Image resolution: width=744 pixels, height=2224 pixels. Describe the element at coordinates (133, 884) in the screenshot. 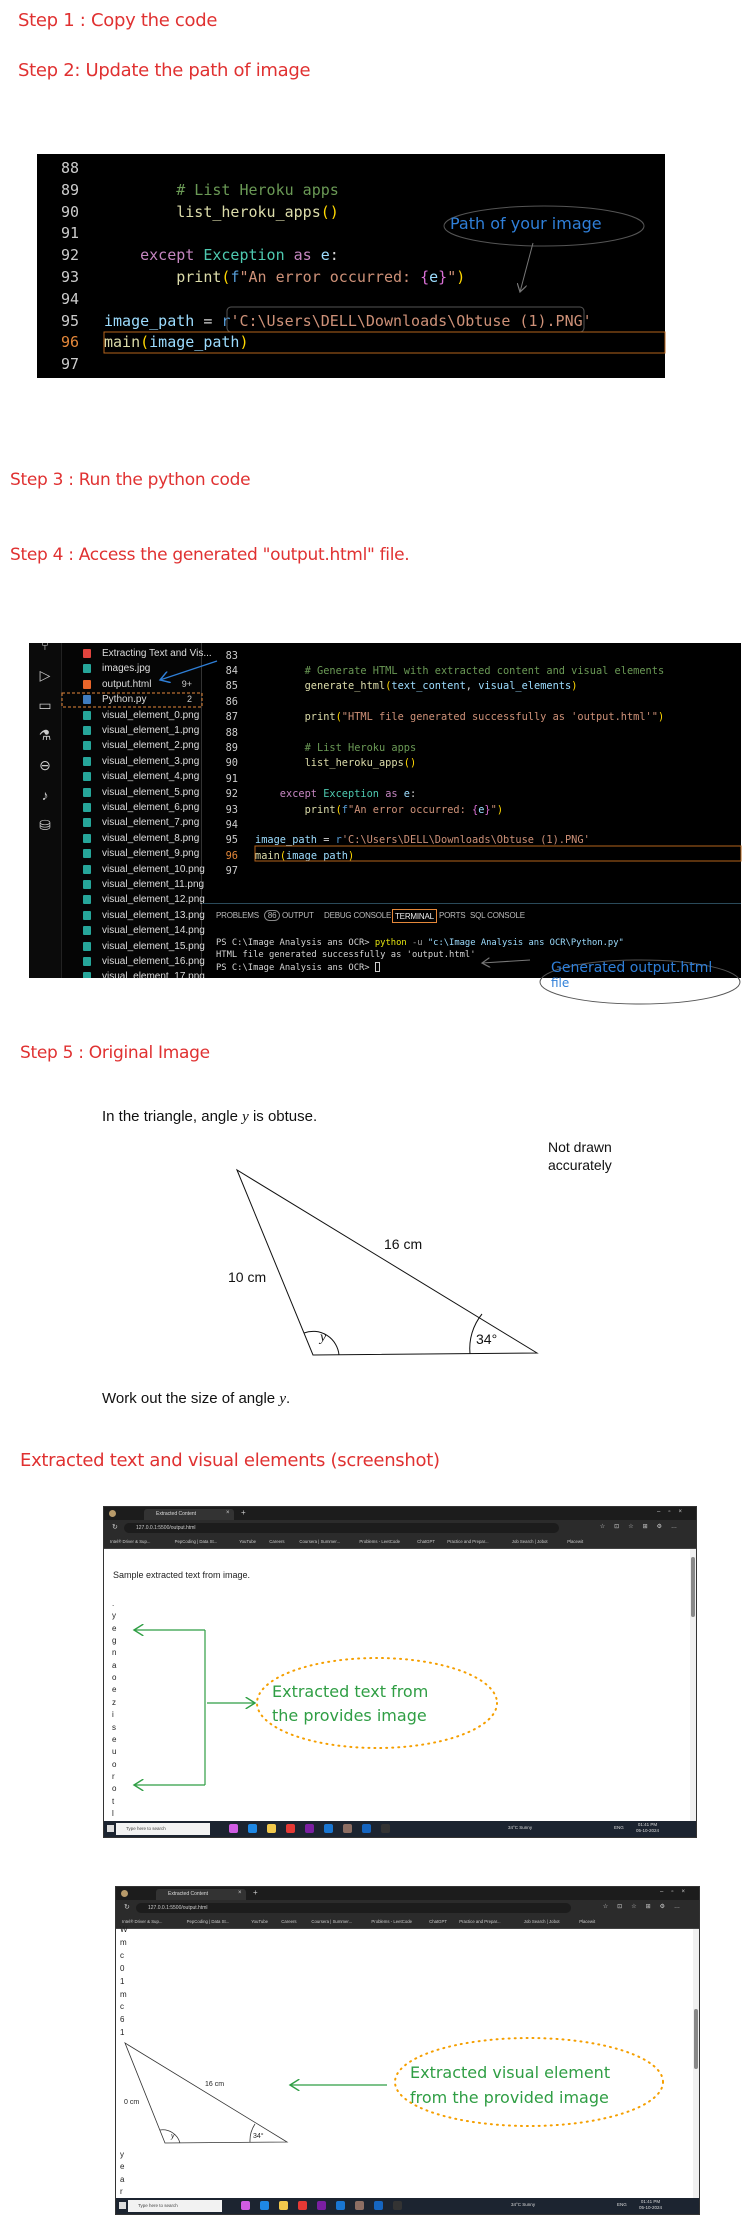

I see `explorer-file: visual_element_11.png` at that location.